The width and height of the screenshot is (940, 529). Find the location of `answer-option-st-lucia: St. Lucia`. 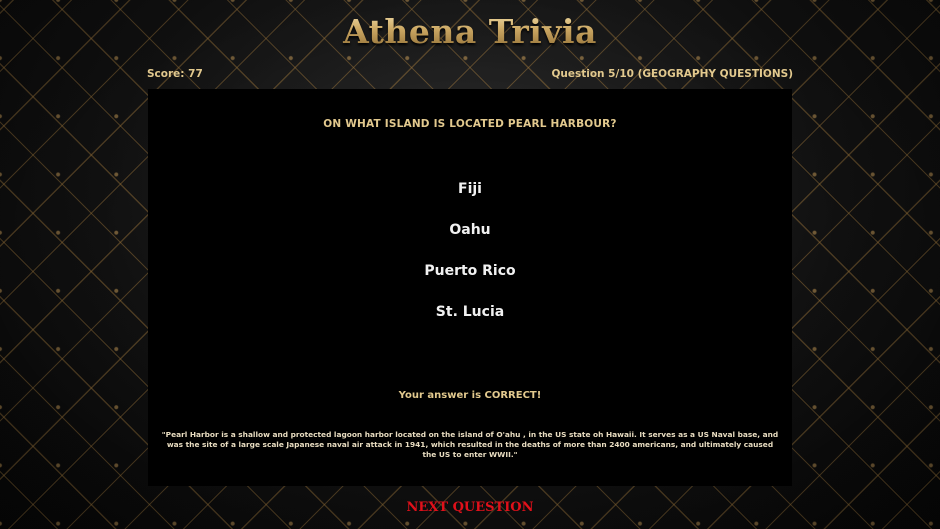

answer-option-st-lucia: St. Lucia is located at coordinates (470, 312).